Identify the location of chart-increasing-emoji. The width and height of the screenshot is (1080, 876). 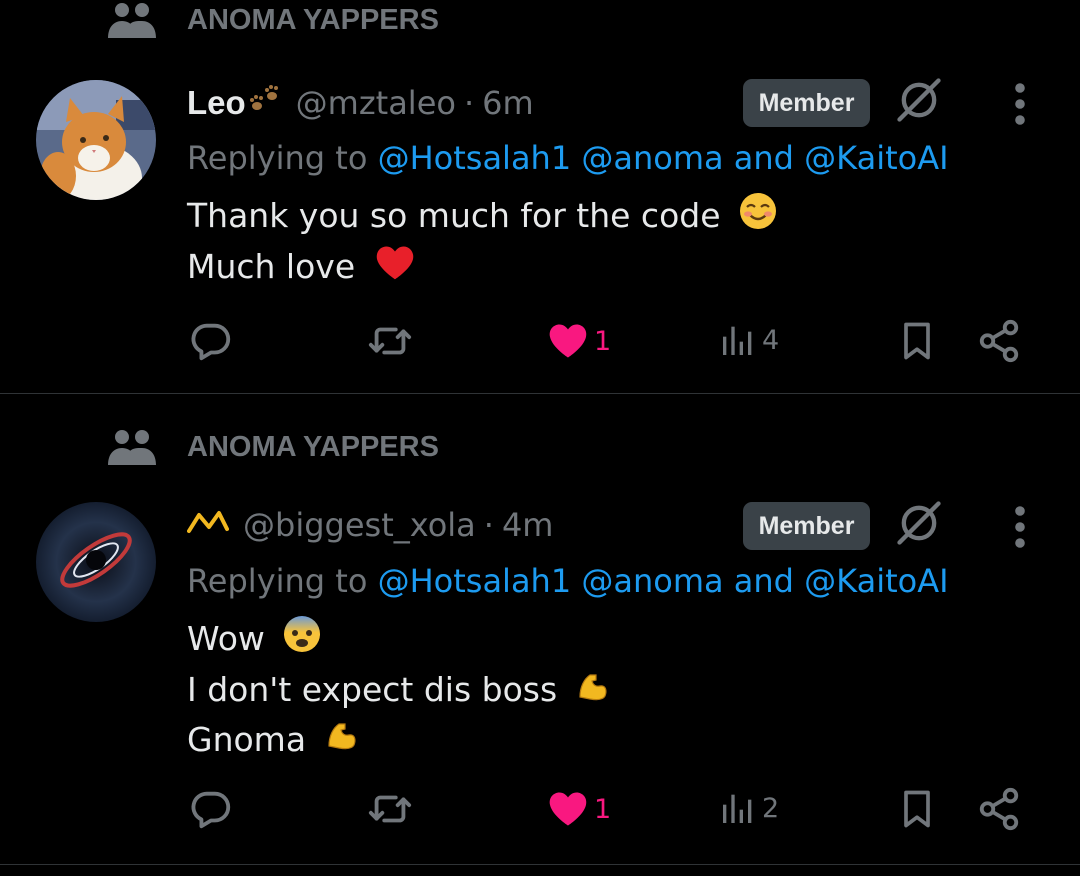
(208, 525).